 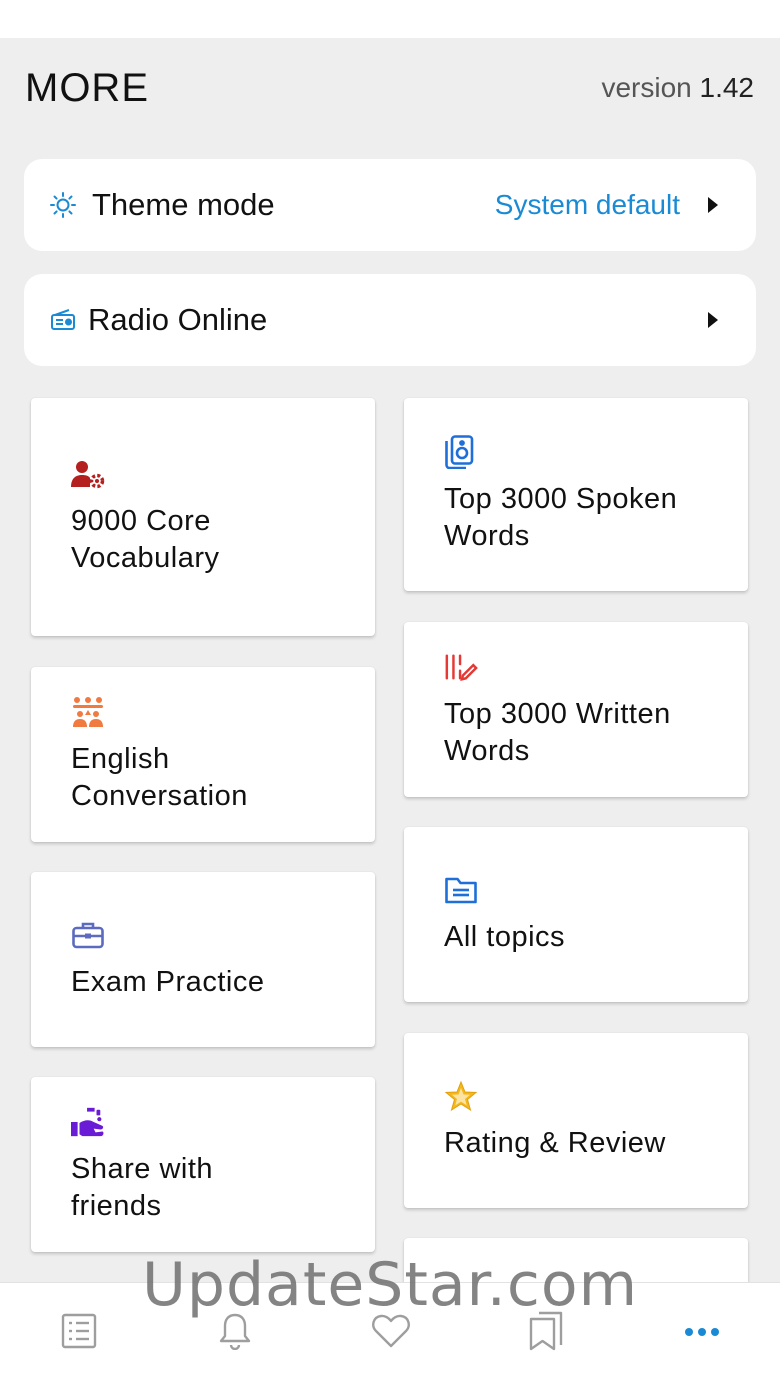 What do you see at coordinates (88, 1122) in the screenshot?
I see `share-hand-icon` at bounding box center [88, 1122].